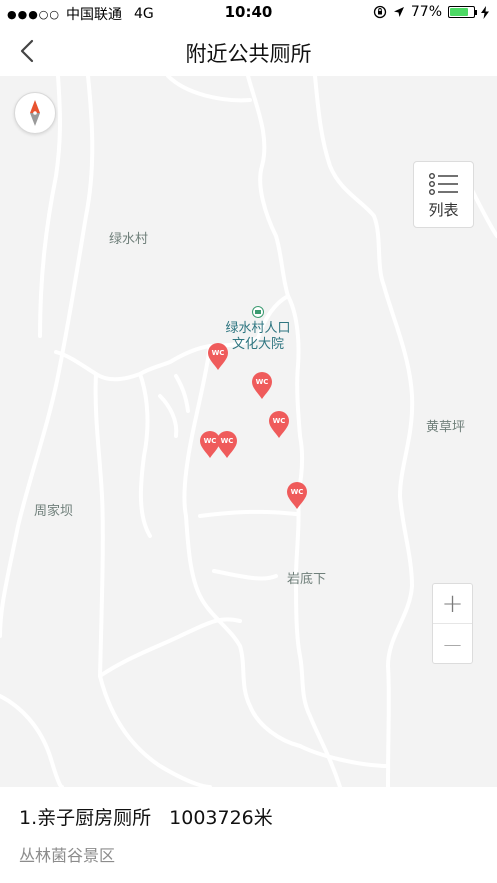  What do you see at coordinates (85, 818) in the screenshot?
I see `result-title: 1.亲子厨房厕所` at bounding box center [85, 818].